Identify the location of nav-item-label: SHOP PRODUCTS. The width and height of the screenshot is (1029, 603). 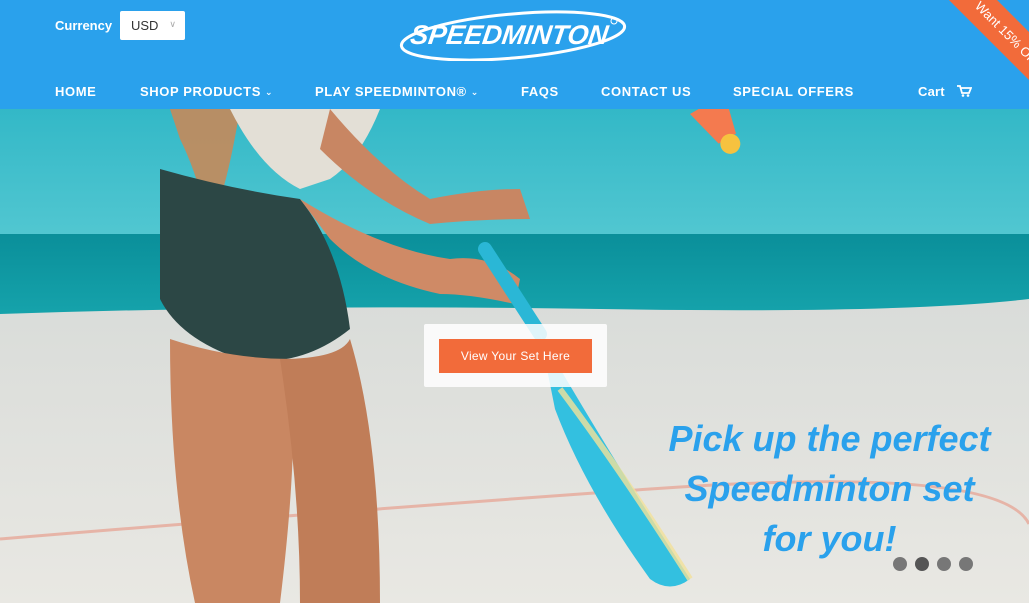
(200, 91).